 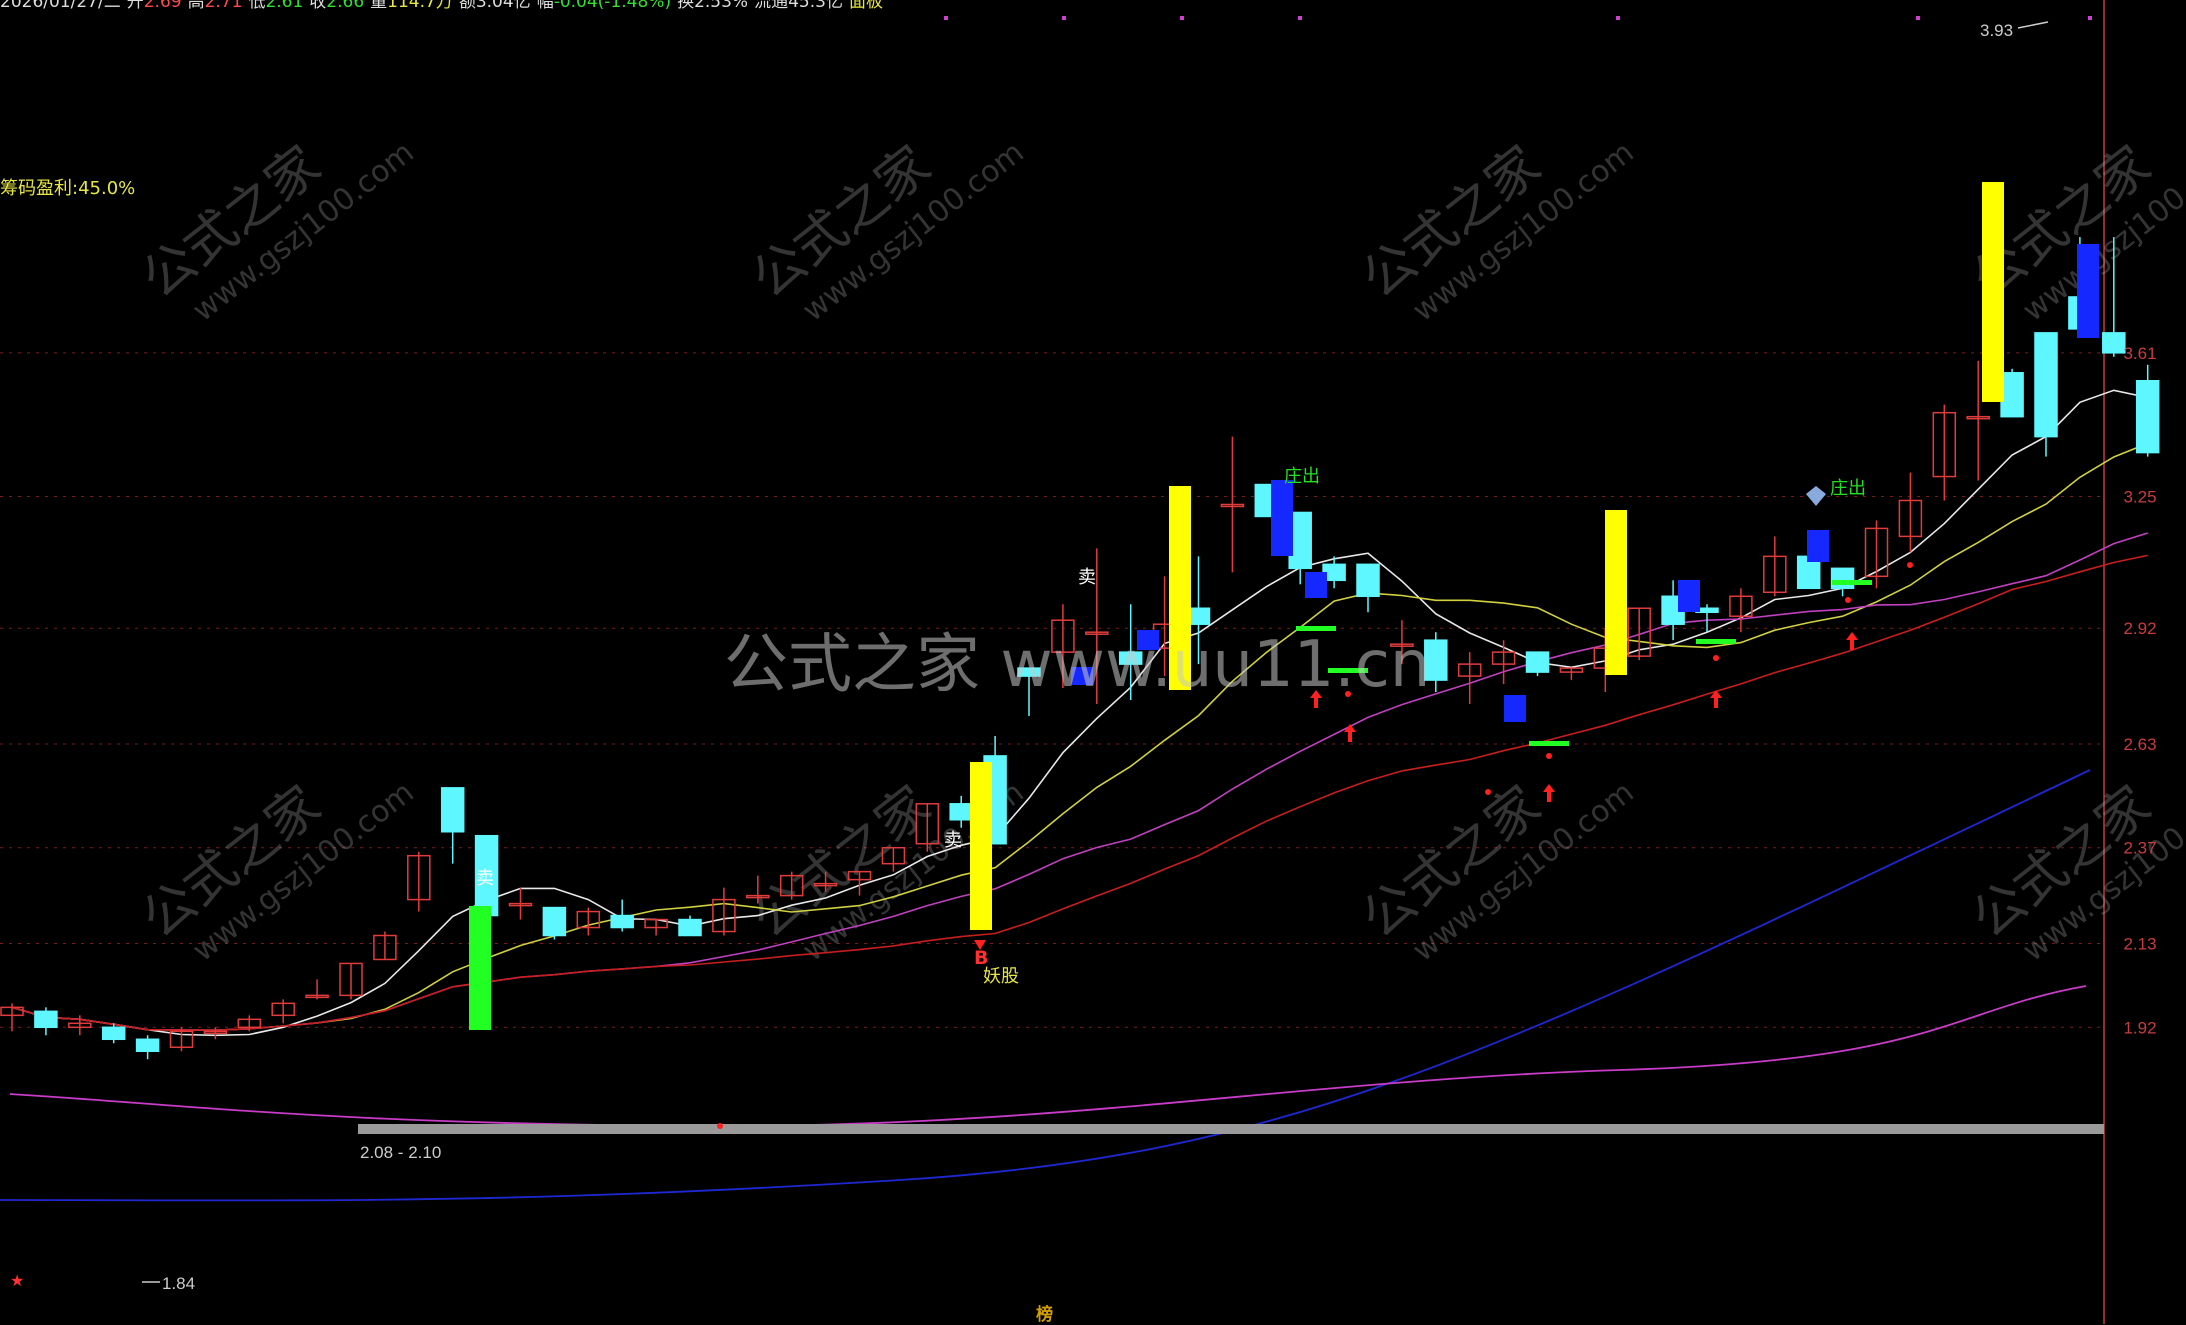 I want to click on signal-bar-green, so click(x=480, y=968).